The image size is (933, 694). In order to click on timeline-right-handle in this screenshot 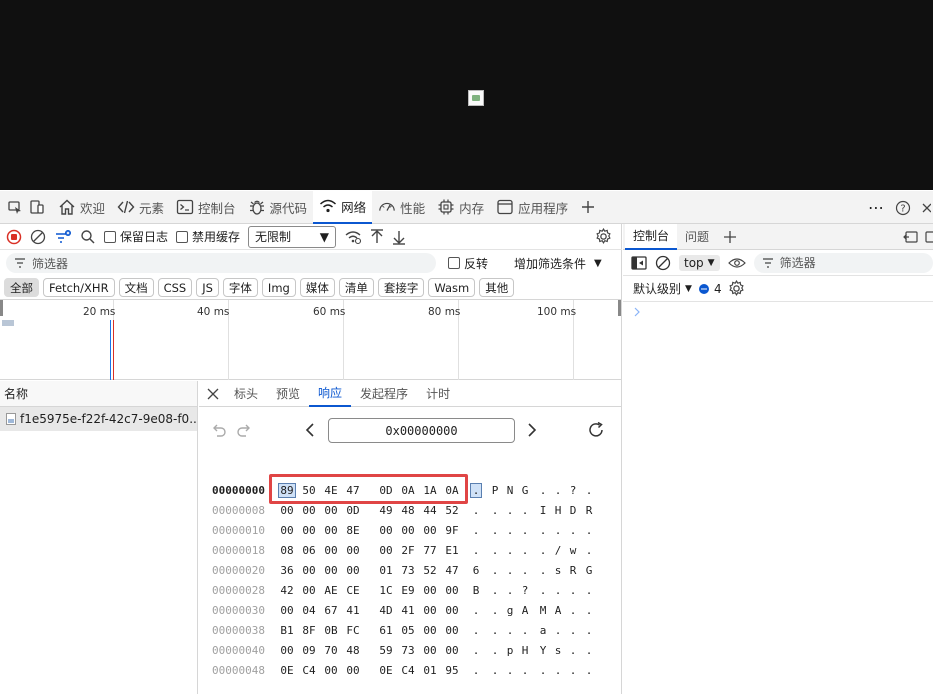, I will do `click(619, 308)`.